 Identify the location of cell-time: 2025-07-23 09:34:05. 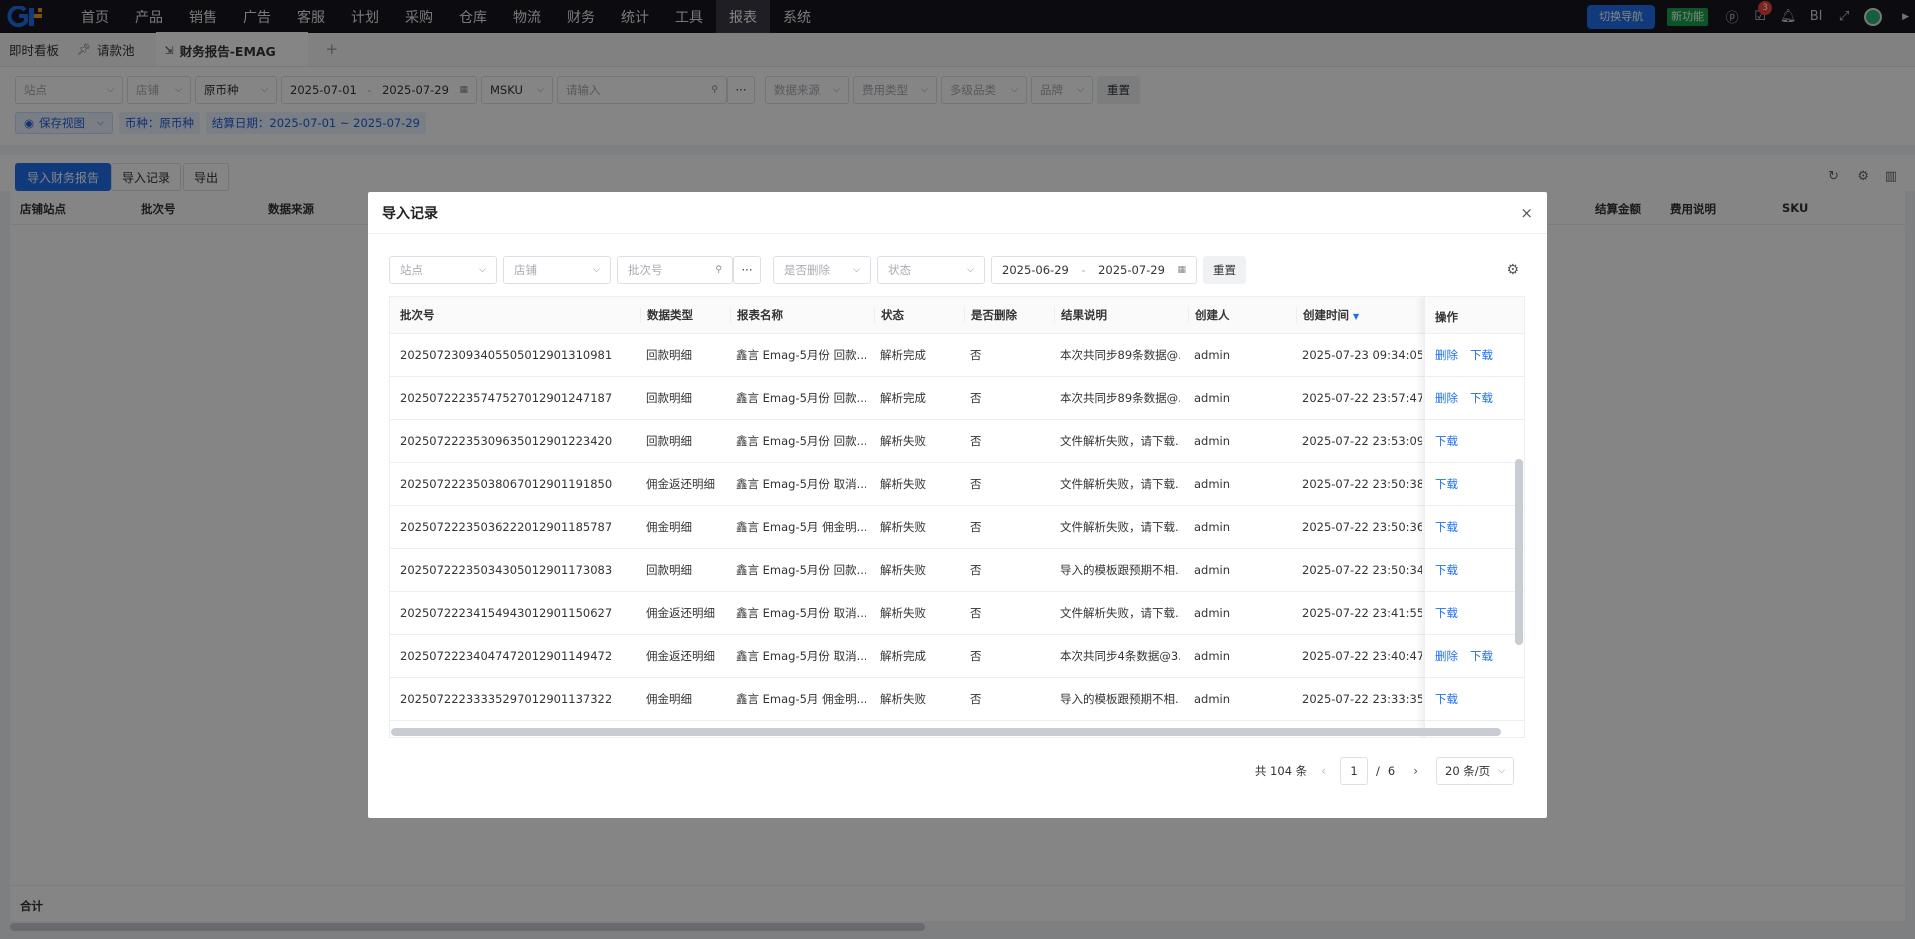
(1362, 355).